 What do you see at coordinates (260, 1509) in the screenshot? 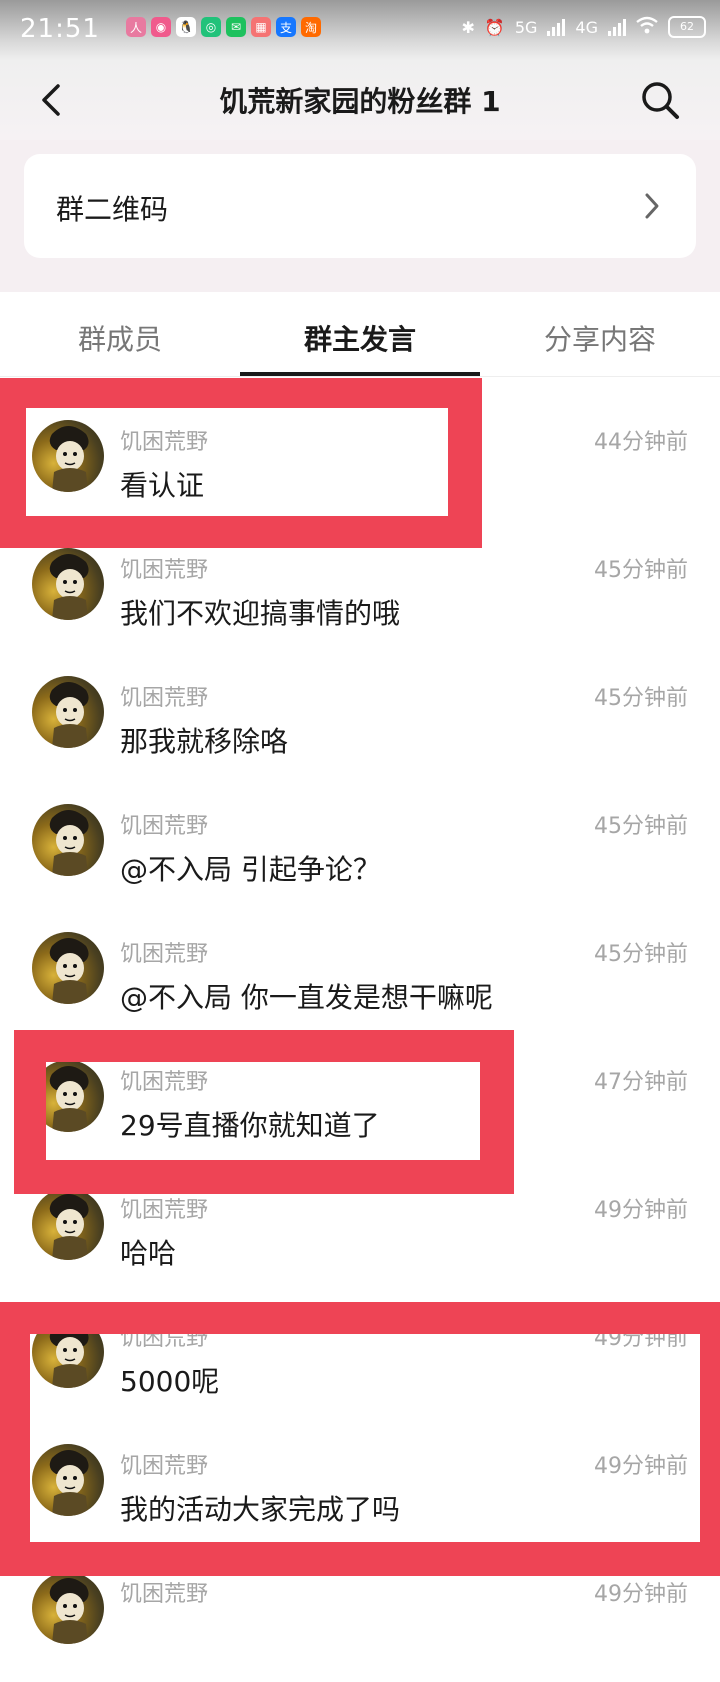
I see `message-text: 我的活动大家完成了吗` at bounding box center [260, 1509].